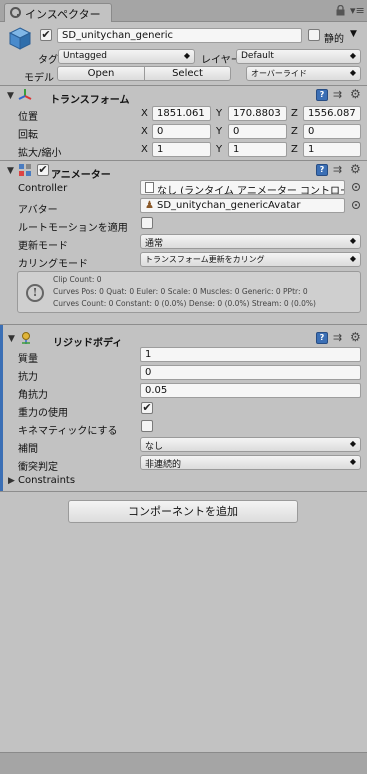  Describe the element at coordinates (11, 481) in the screenshot. I see `constraints-foldout-arrow-icon: ▶` at that location.